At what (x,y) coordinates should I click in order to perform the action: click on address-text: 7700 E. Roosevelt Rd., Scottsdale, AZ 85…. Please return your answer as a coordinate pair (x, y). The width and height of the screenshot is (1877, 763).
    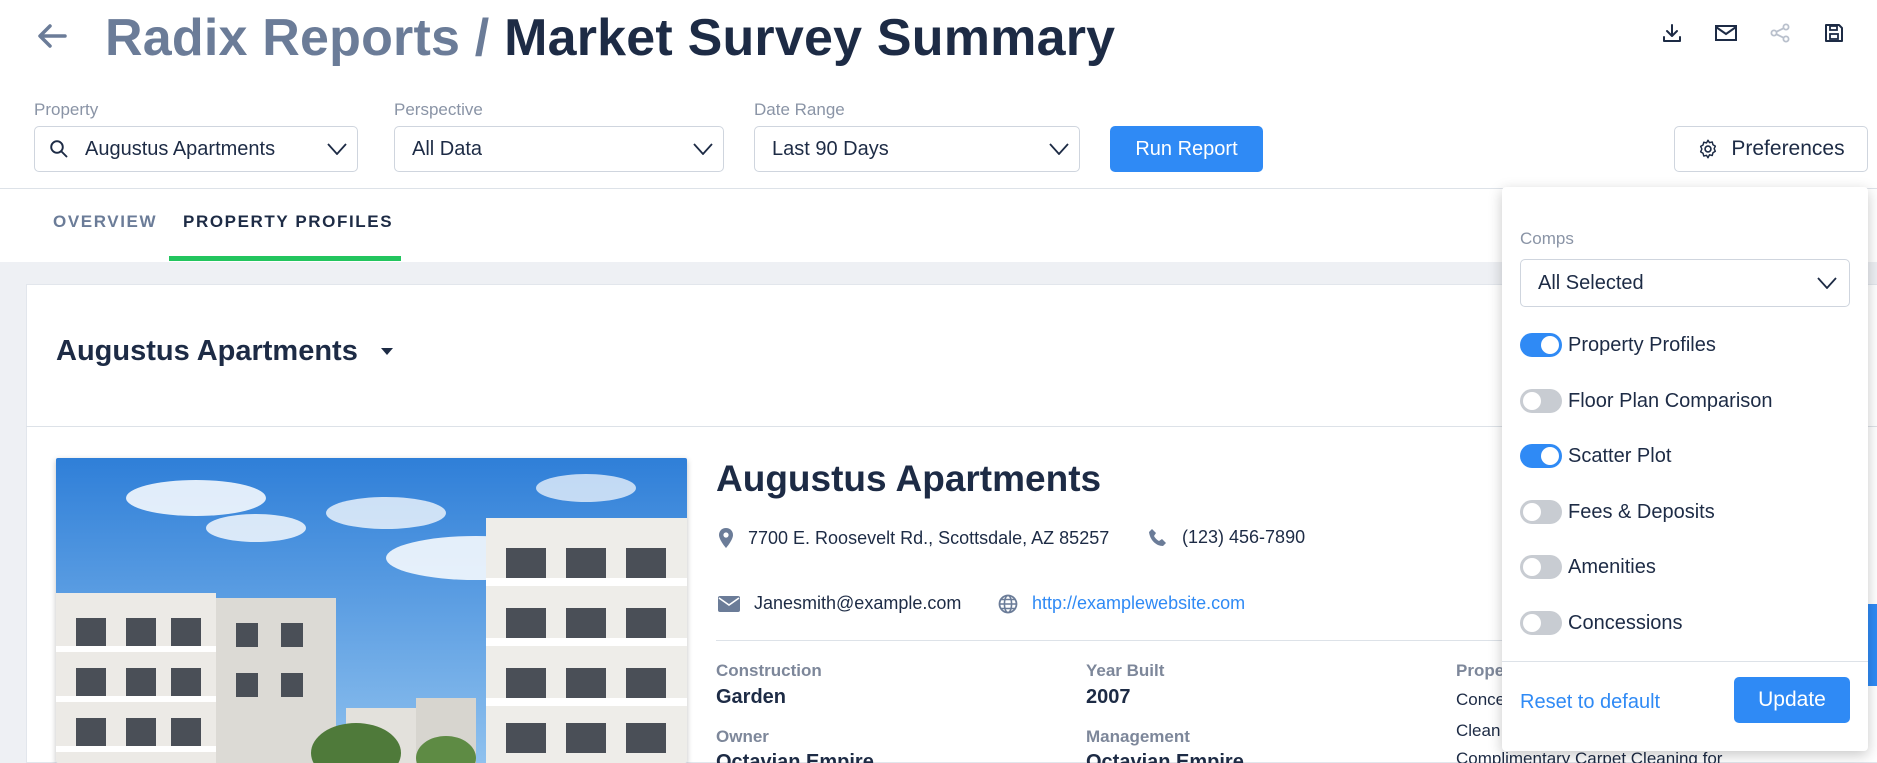
    Looking at the image, I should click on (929, 537).